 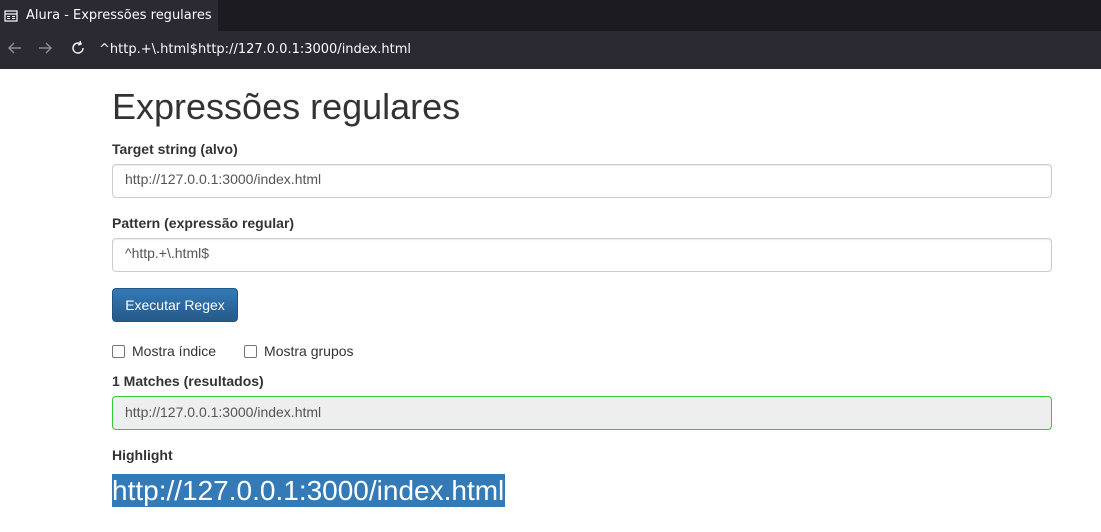 What do you see at coordinates (550, 15) in the screenshot?
I see `browser-tab-bar: Alura - Expressões regulares` at bounding box center [550, 15].